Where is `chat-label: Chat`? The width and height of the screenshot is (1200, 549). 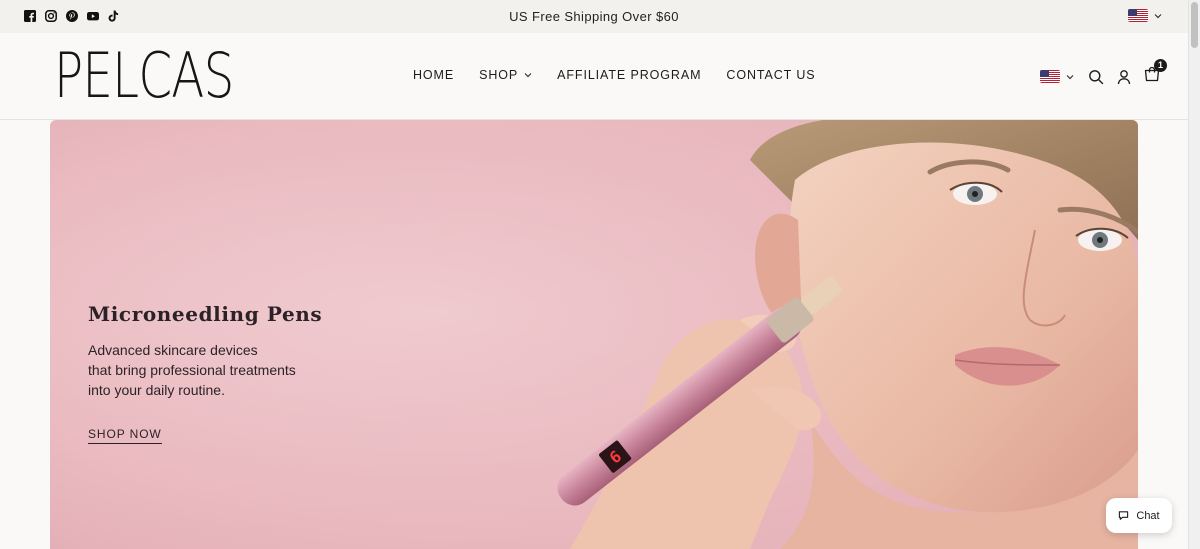
chat-label: Chat is located at coordinates (1148, 515).